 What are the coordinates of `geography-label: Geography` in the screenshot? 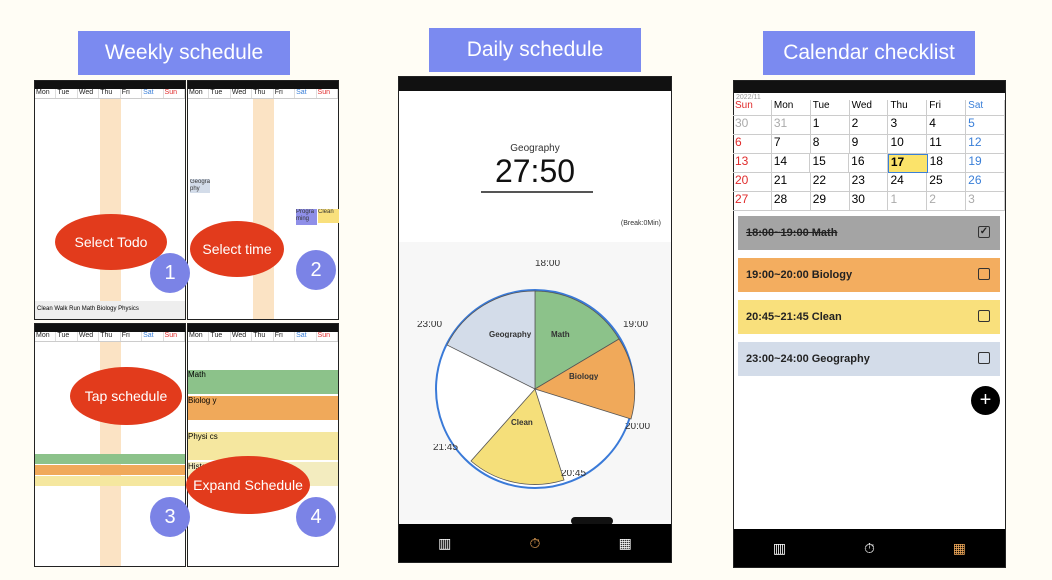 It's located at (510, 334).